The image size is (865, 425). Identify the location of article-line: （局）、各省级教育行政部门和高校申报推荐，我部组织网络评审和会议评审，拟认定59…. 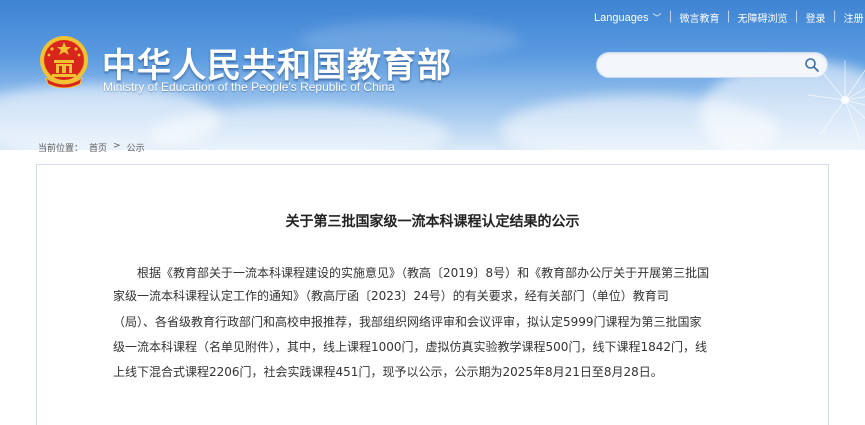
(407, 322).